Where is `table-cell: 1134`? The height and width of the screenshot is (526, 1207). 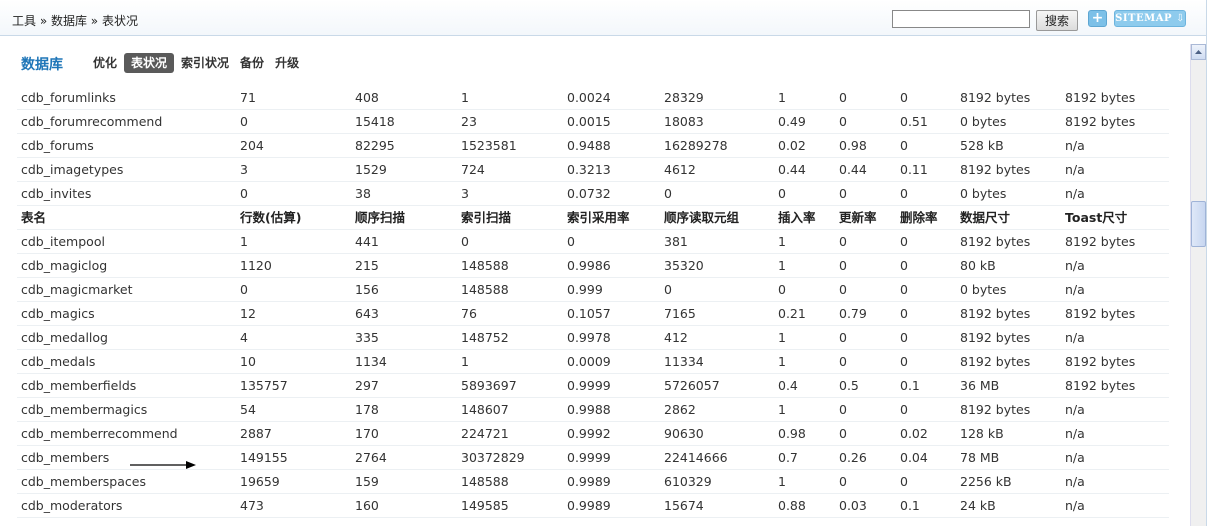 table-cell: 1134 is located at coordinates (371, 361).